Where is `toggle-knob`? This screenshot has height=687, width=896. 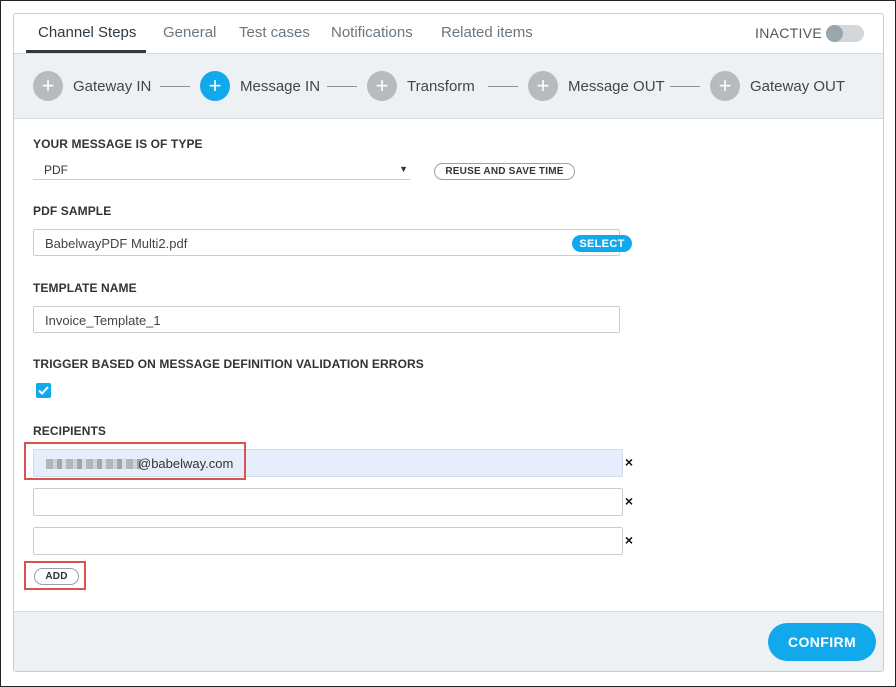
toggle-knob is located at coordinates (834, 33).